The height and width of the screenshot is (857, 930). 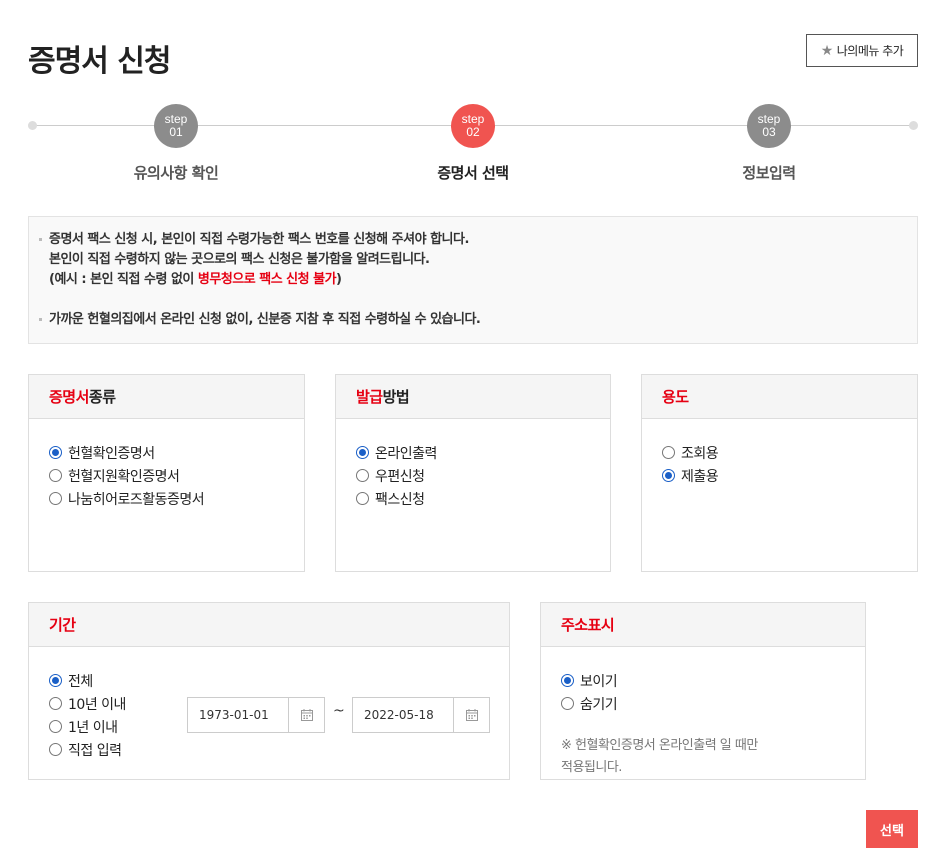 I want to click on purpose-panel: 용도 조회용 제출용, so click(x=779, y=473).